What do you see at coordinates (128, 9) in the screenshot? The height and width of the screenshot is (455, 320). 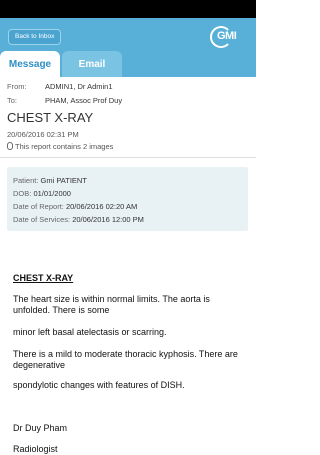 I see `status-bar` at bounding box center [128, 9].